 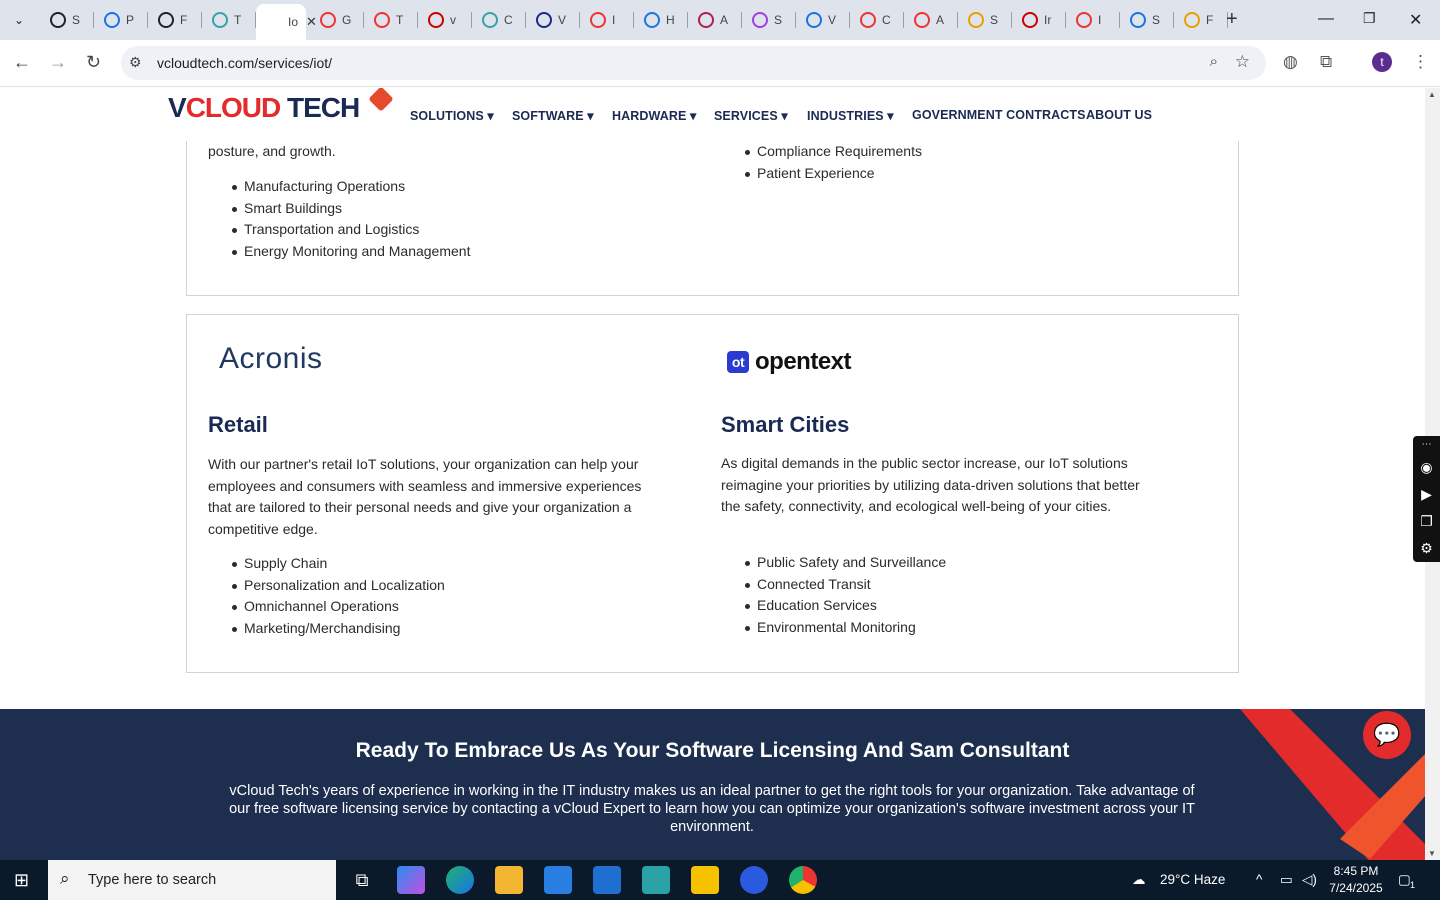 What do you see at coordinates (754, 880) in the screenshot?
I see `zoom-app-icon` at bounding box center [754, 880].